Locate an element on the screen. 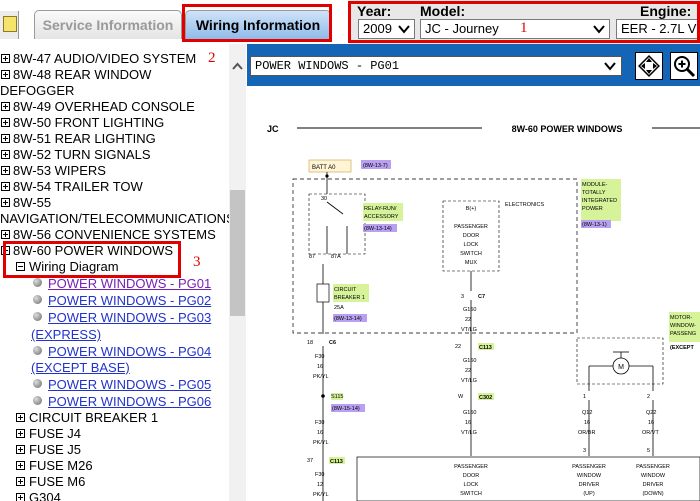 This screenshot has width=700, height=501. motor-label-1: WINDOW- is located at coordinates (683, 326).